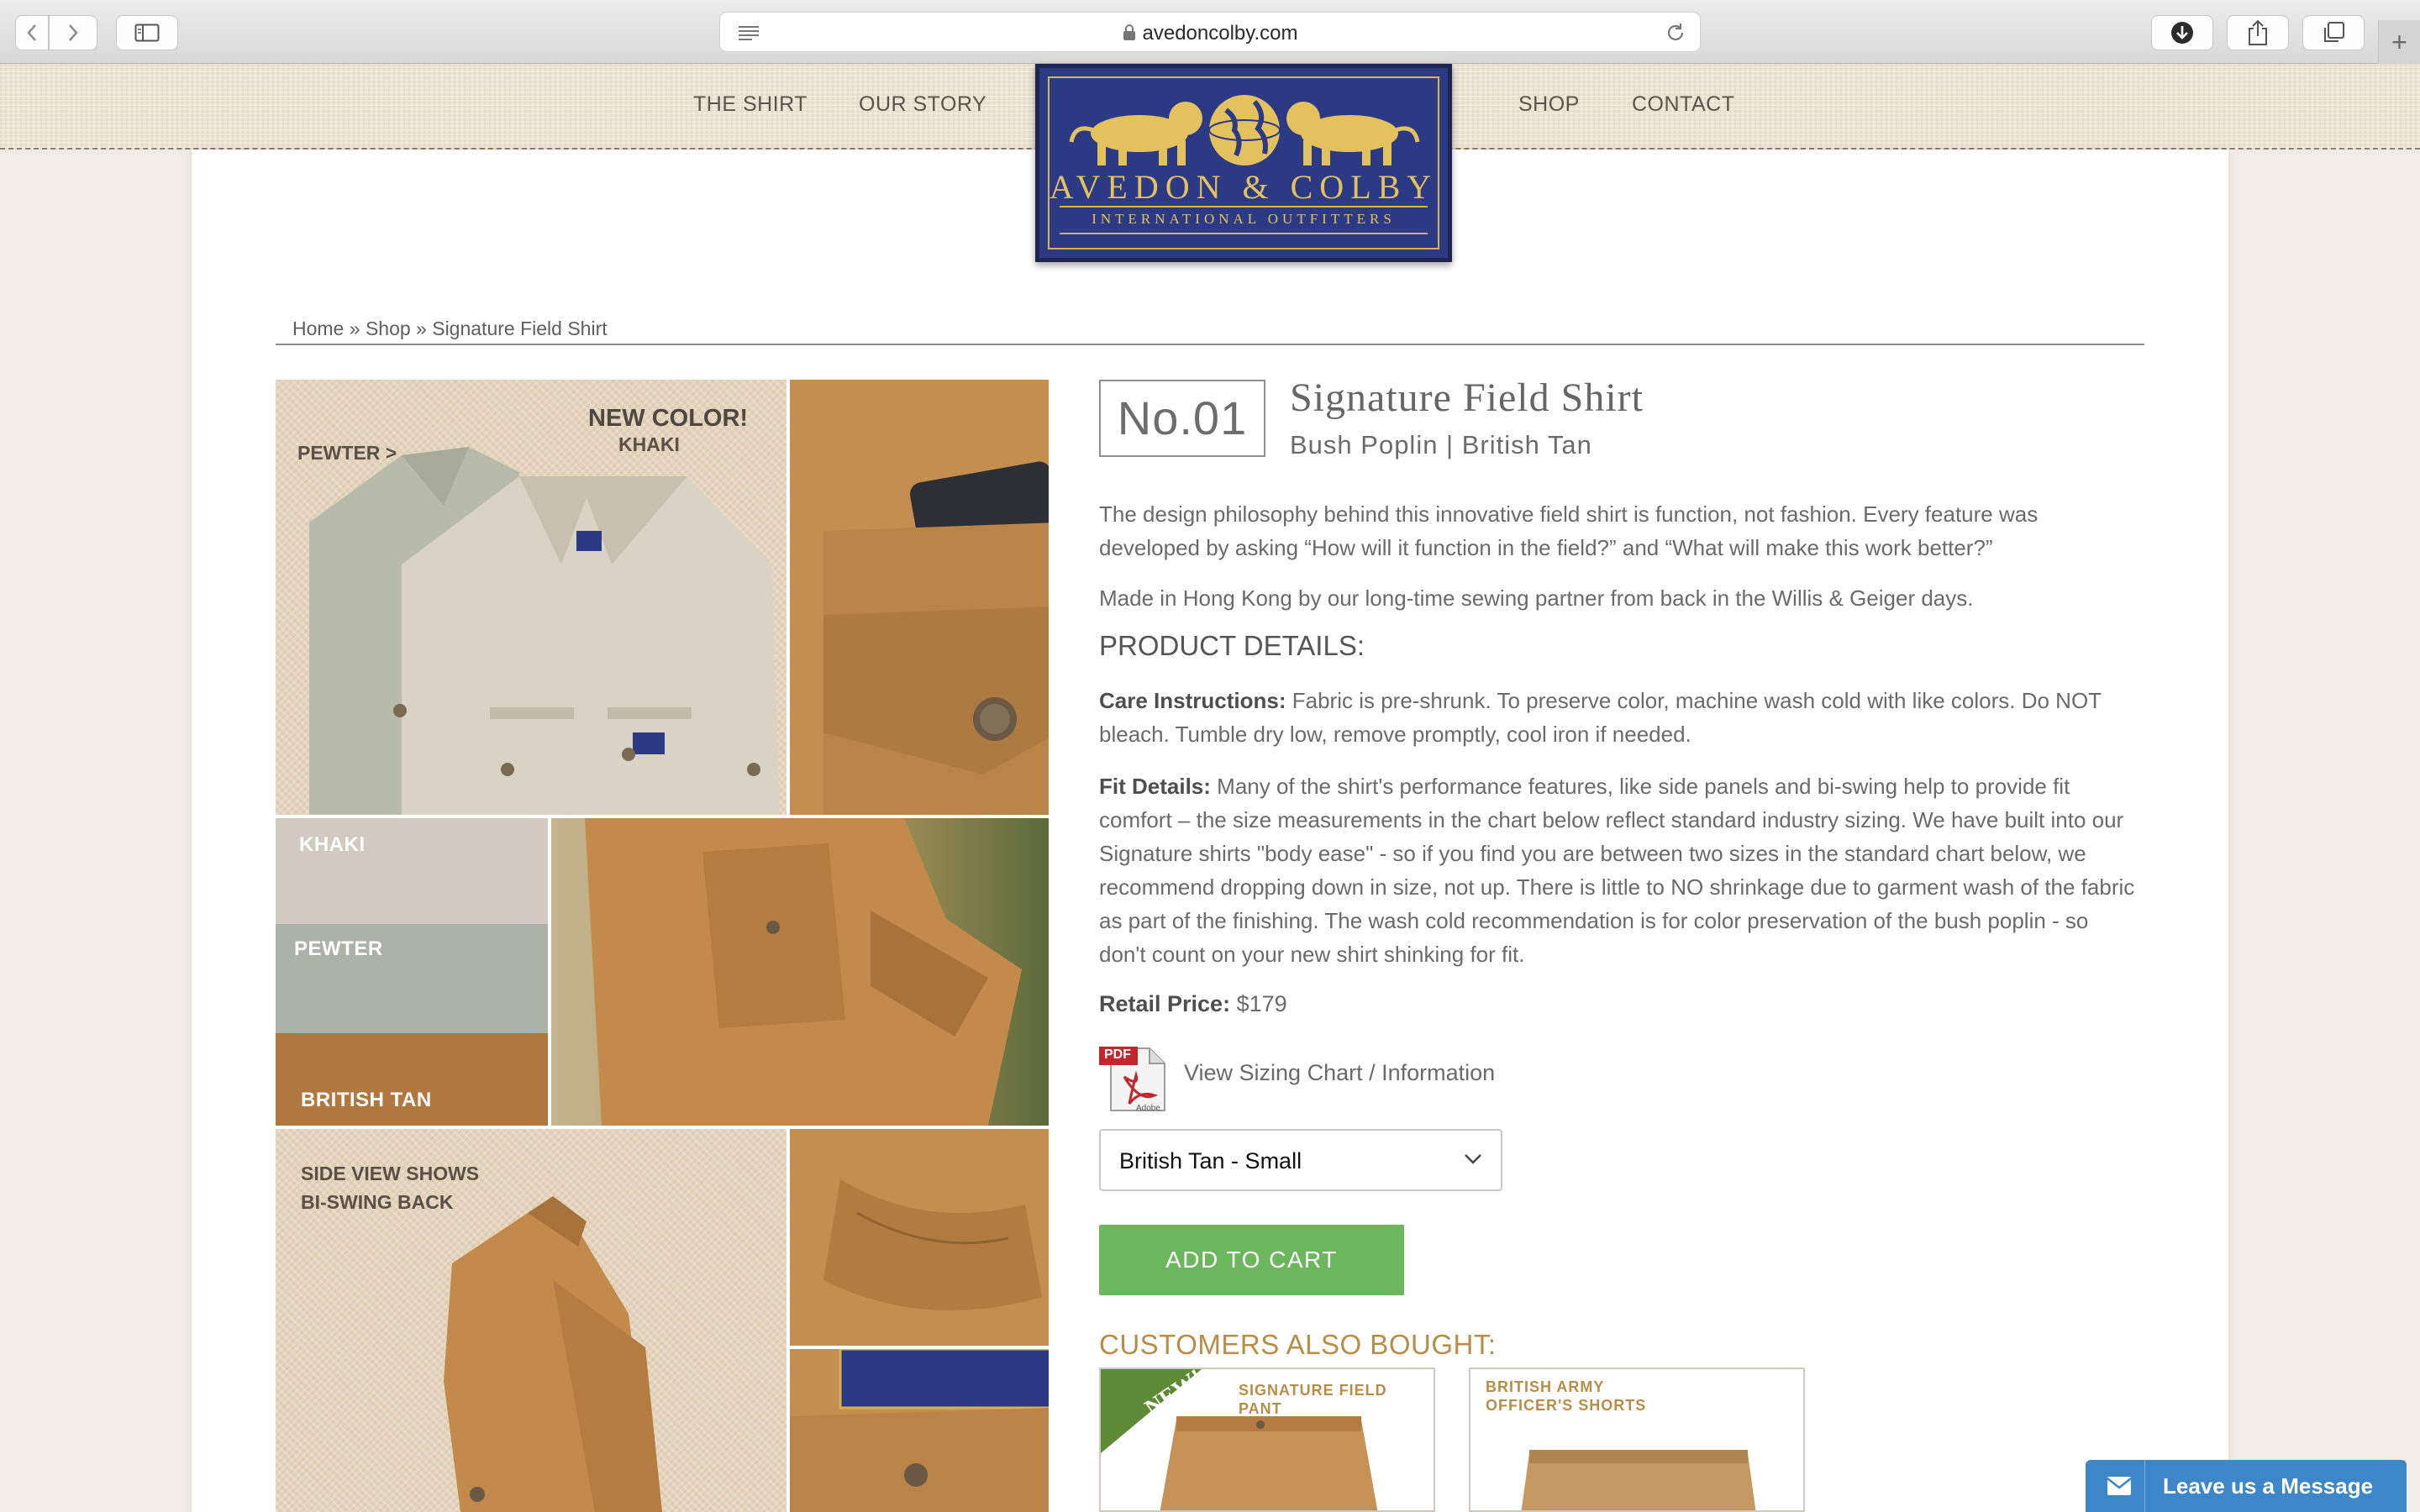  I want to click on download-icon, so click(2182, 33).